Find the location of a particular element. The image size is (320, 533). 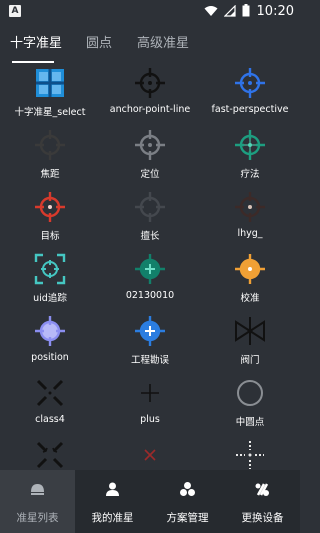

crosshair-label: lhyg_ is located at coordinates (250, 233).